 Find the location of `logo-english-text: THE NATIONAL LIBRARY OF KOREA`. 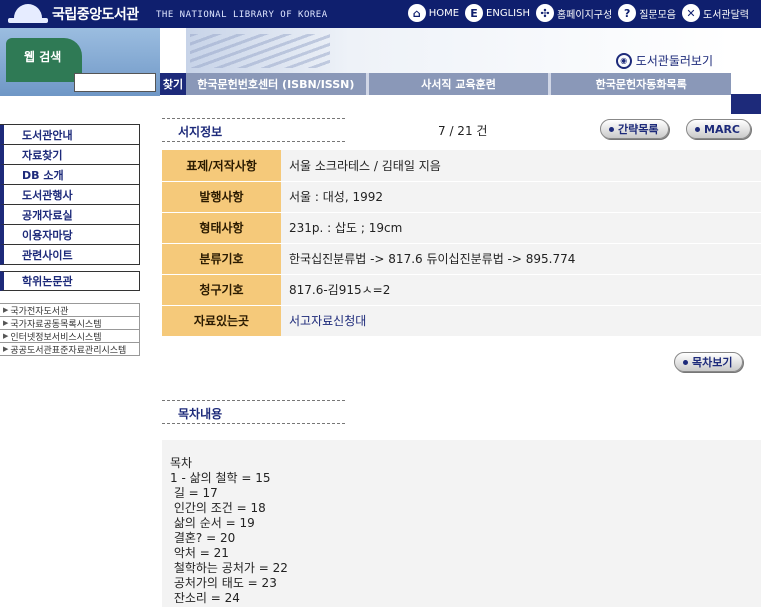

logo-english-text: THE NATIONAL LIBRARY OF KOREA is located at coordinates (242, 15).